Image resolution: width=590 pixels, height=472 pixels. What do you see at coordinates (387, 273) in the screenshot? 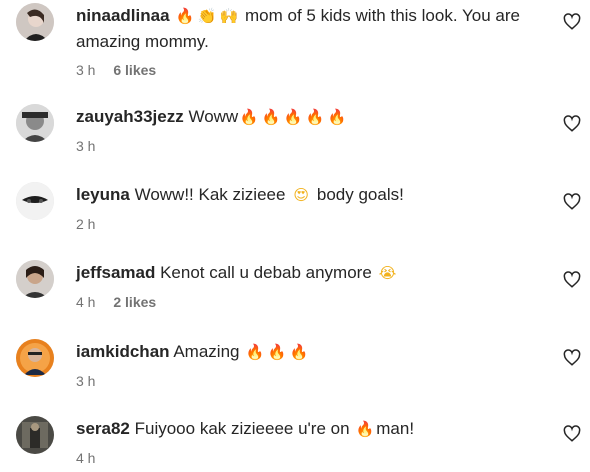
I see `loudly-crying-face-emoji: 😭` at bounding box center [387, 273].